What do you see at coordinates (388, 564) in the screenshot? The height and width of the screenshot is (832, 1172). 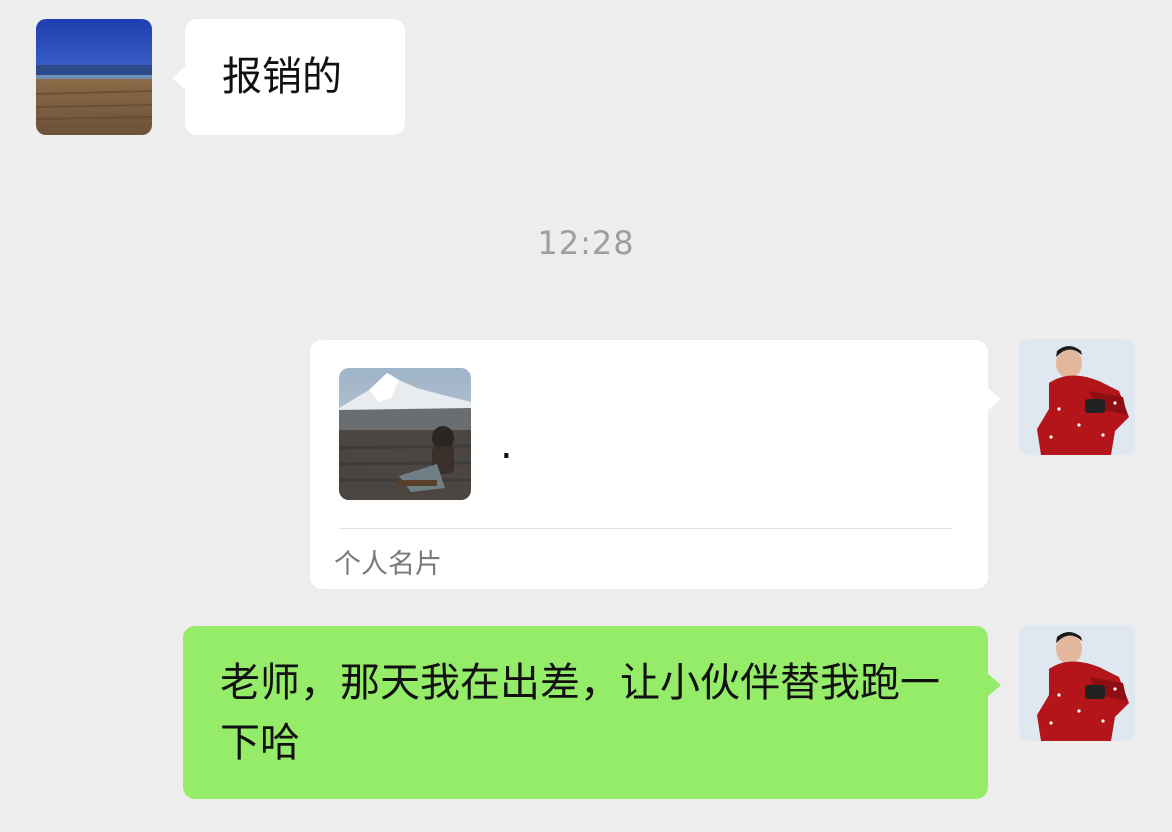 I see `contact-card-label: 个人名片` at bounding box center [388, 564].